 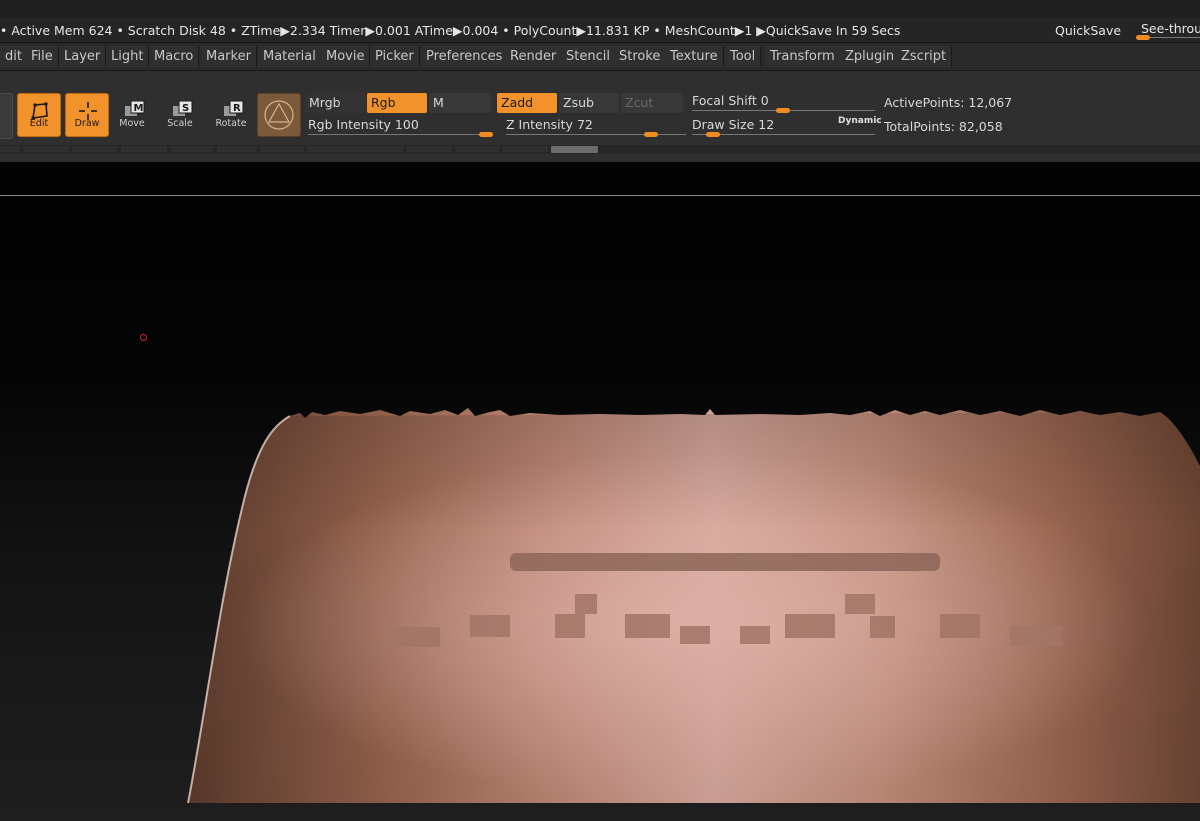 What do you see at coordinates (39, 123) in the screenshot?
I see `edit-label: Edit` at bounding box center [39, 123].